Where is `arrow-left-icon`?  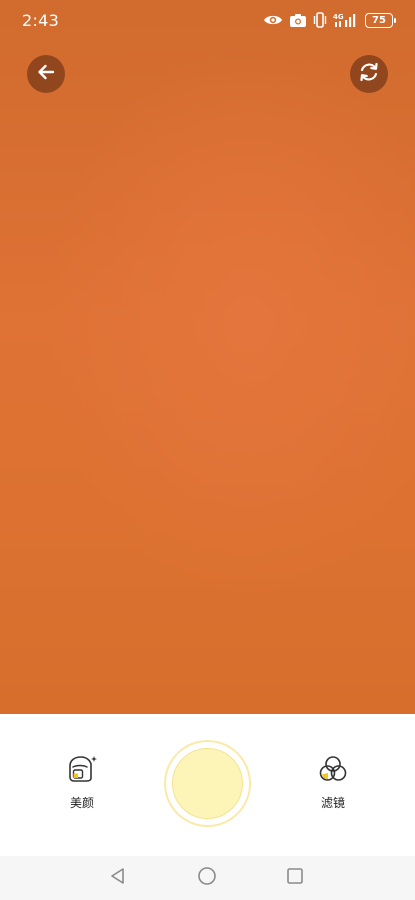 arrow-left-icon is located at coordinates (46, 74).